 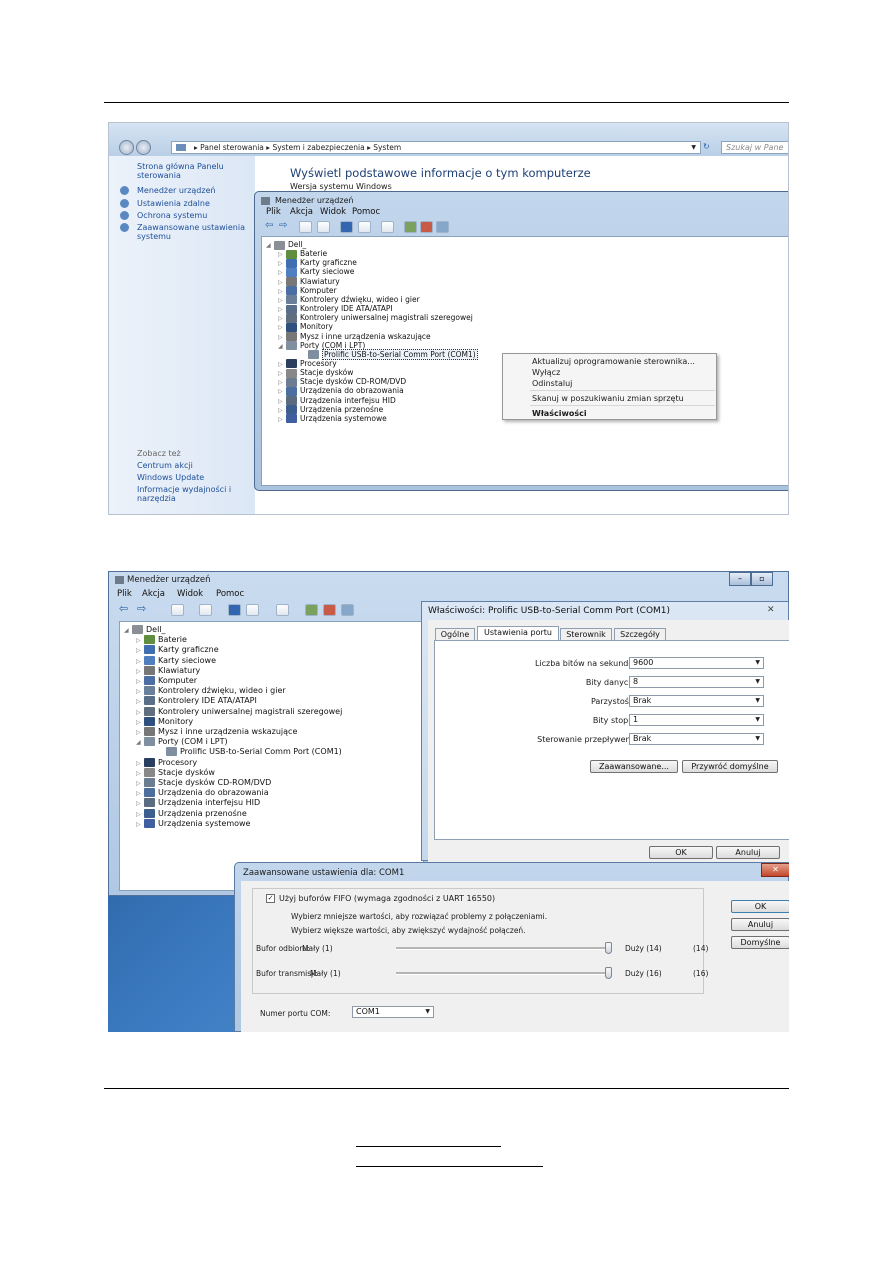 I want to click on see-also-item: Informacje wydajności i narzędzia, so click(x=189, y=494).